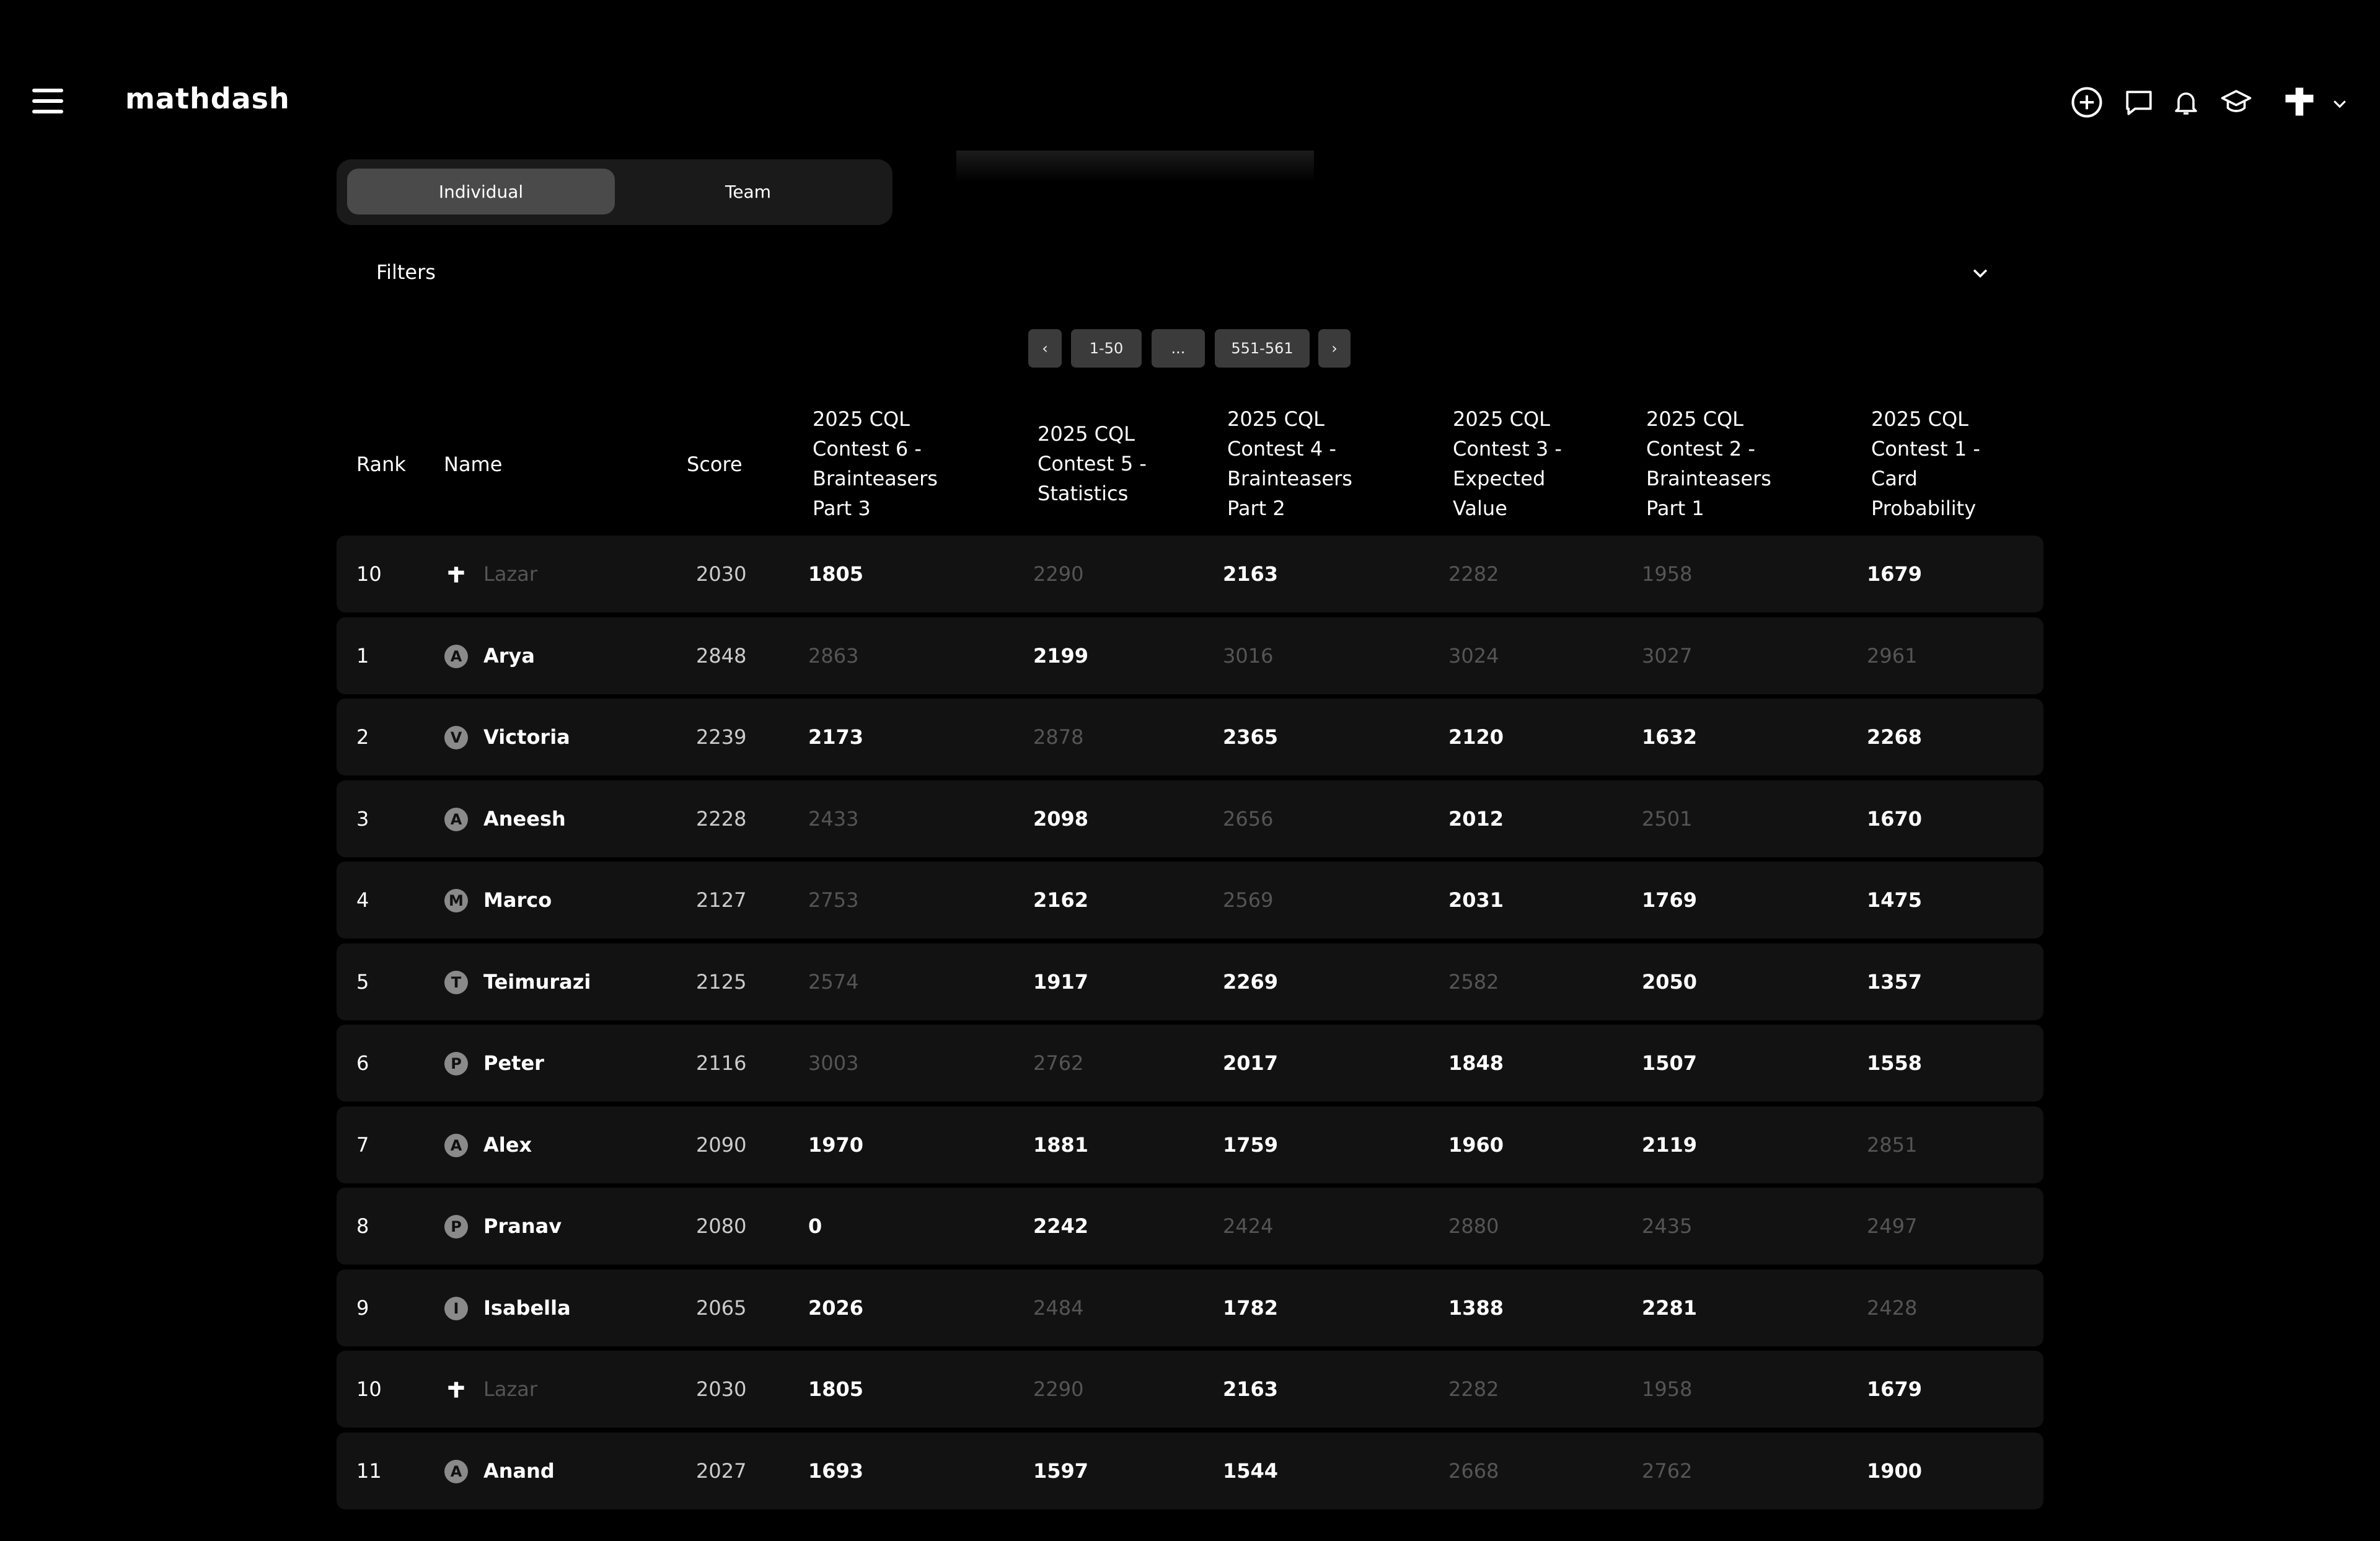 The width and height of the screenshot is (2380, 1541). What do you see at coordinates (362, 1226) in the screenshot?
I see `rank-cell: 8` at bounding box center [362, 1226].